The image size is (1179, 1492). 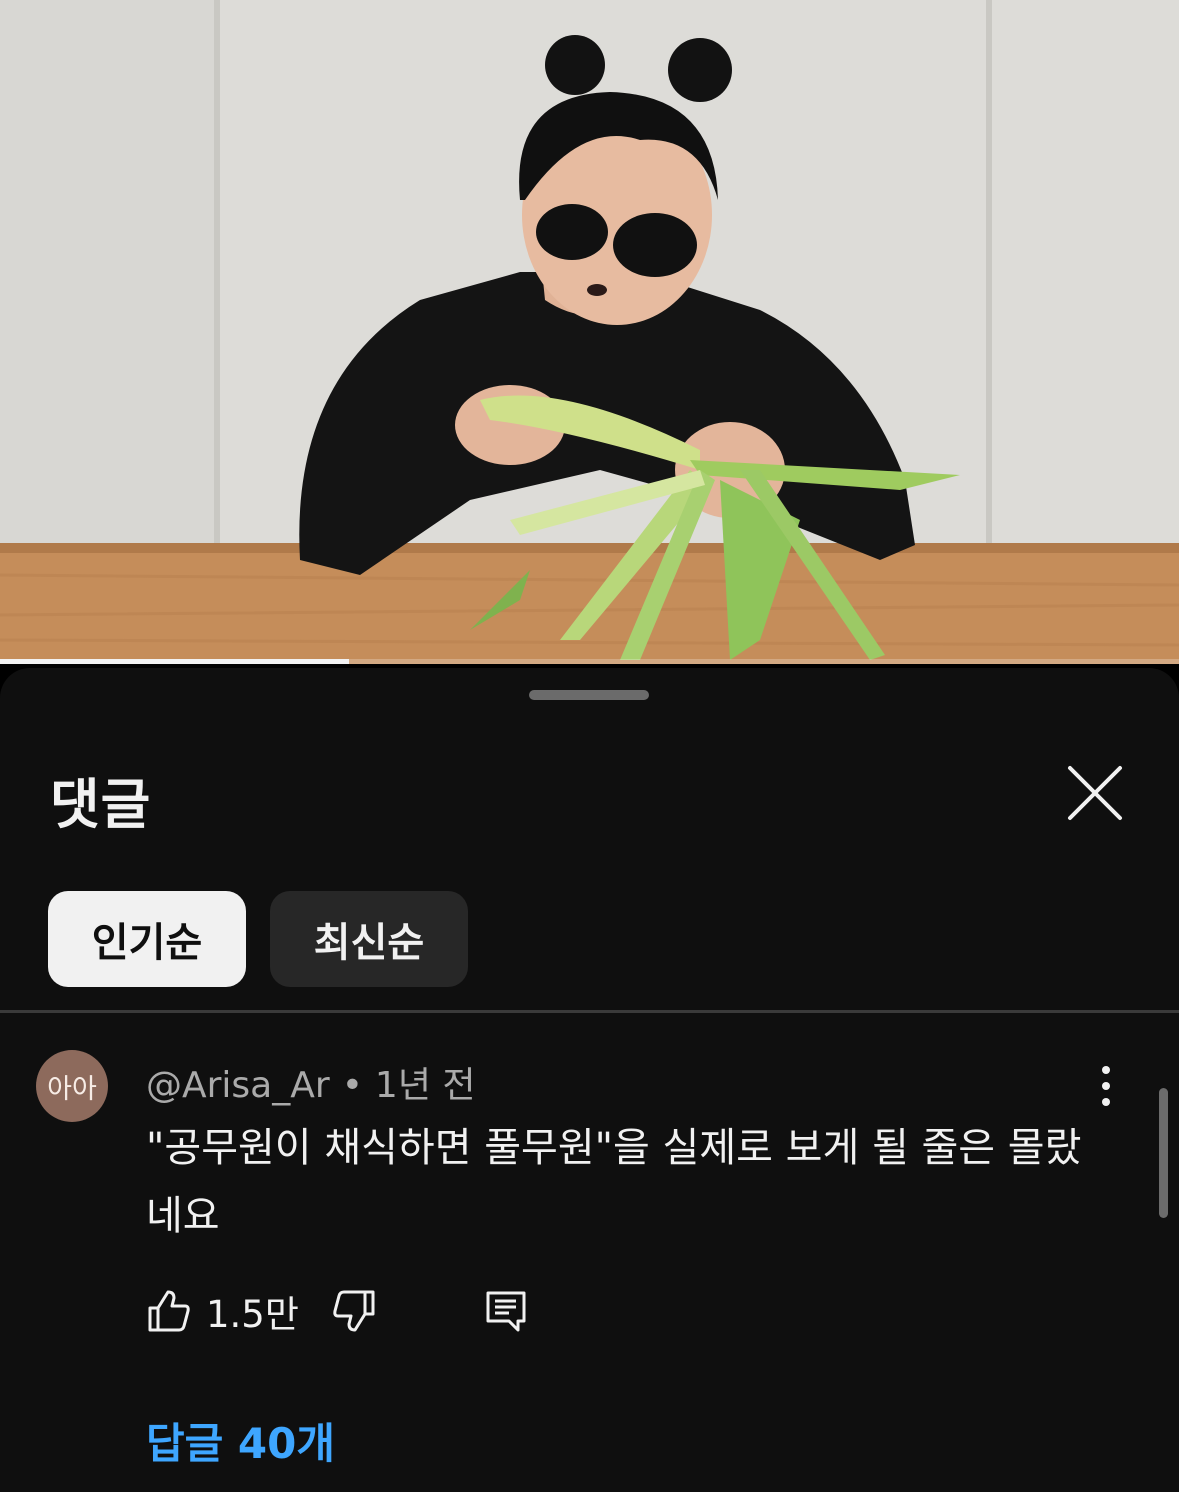 What do you see at coordinates (1095, 793) in the screenshot?
I see `close-icon` at bounding box center [1095, 793].